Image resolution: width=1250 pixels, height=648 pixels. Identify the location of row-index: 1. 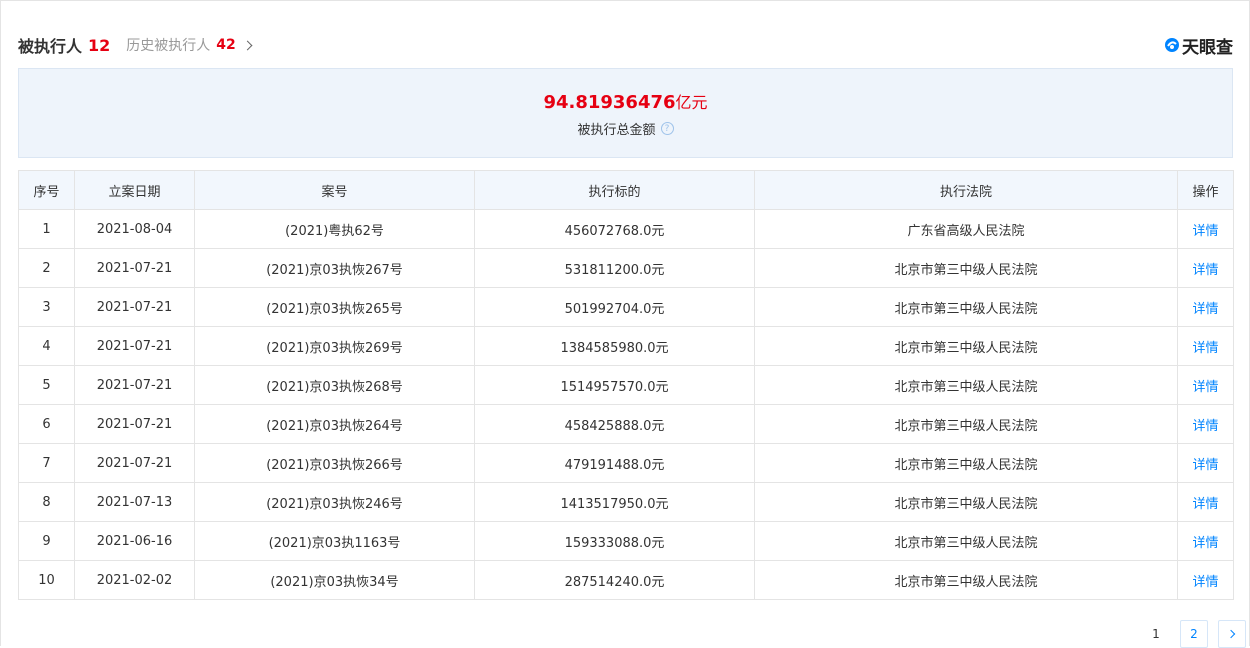
(46, 229).